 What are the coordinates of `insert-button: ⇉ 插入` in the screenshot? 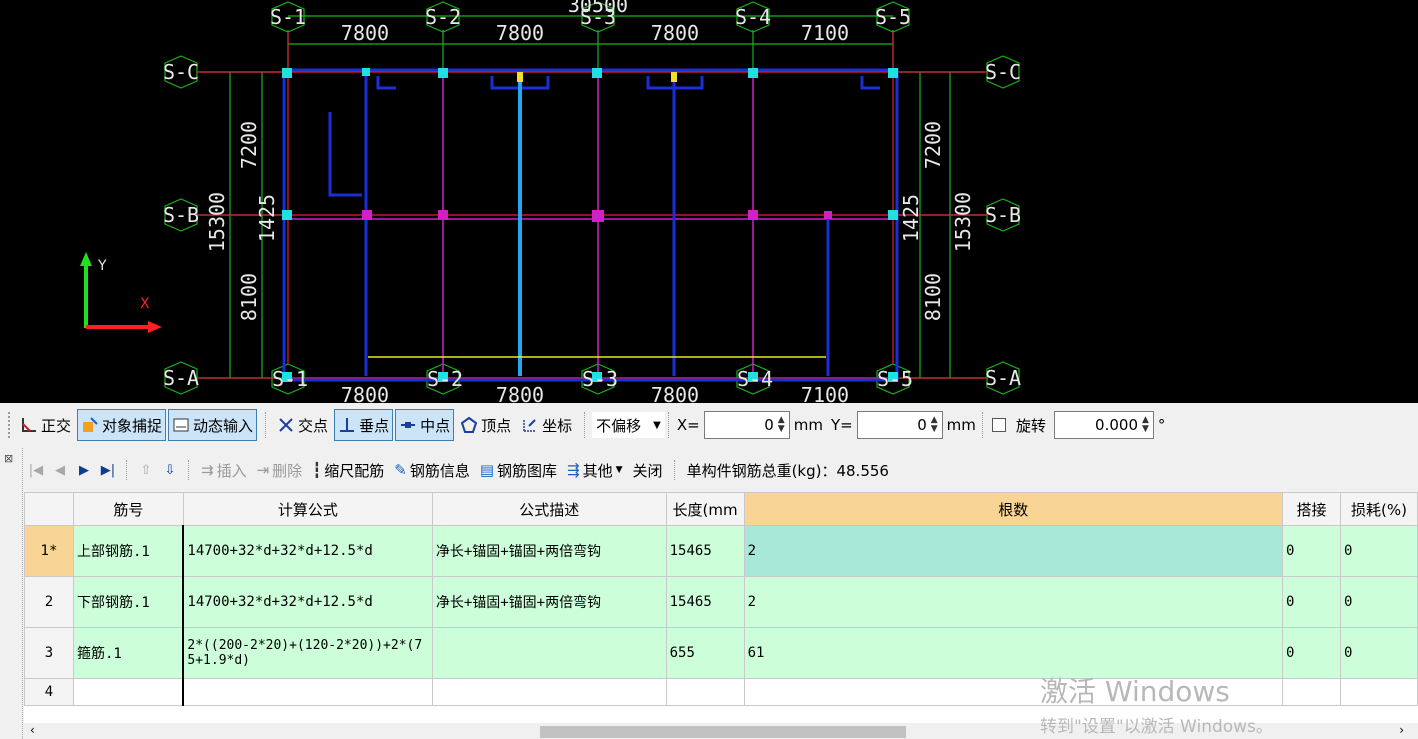 It's located at (224, 470).